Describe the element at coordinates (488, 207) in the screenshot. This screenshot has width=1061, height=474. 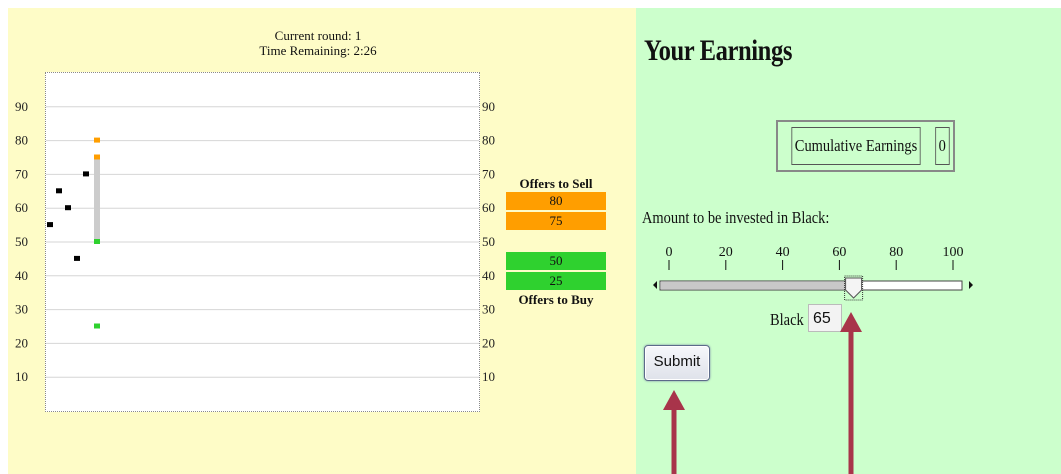
I see `y-tick-label-right: 60` at that location.